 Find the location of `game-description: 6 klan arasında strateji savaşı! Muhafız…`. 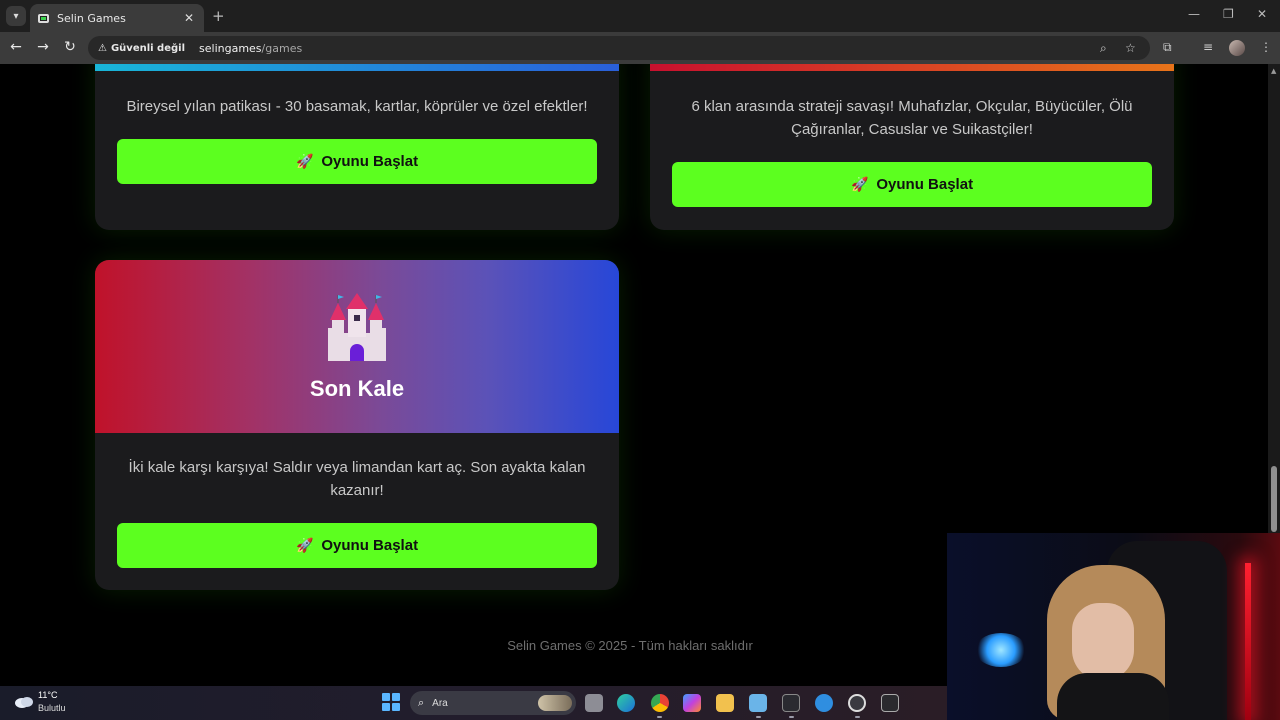

game-description: 6 klan arasında strateji savaşı! Muhafız… is located at coordinates (912, 118).